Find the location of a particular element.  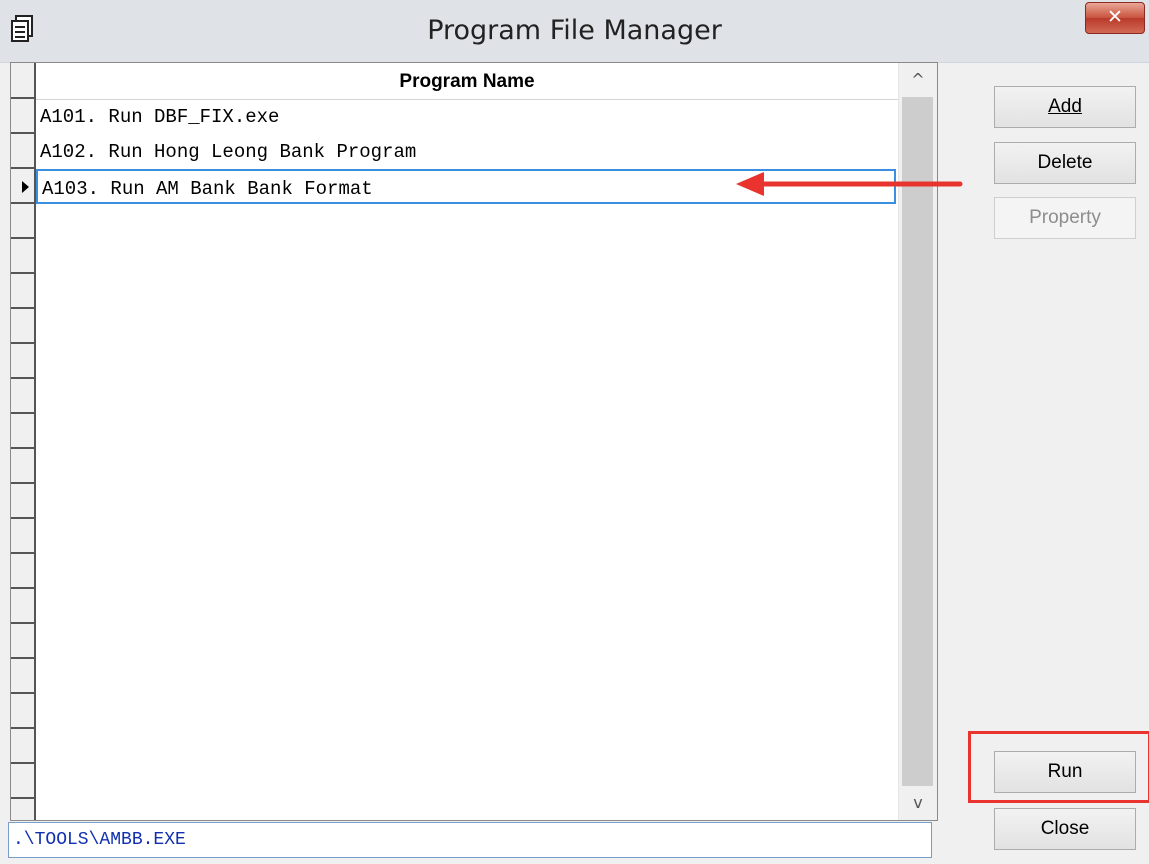

delete-button-label: Delete is located at coordinates (1065, 162).